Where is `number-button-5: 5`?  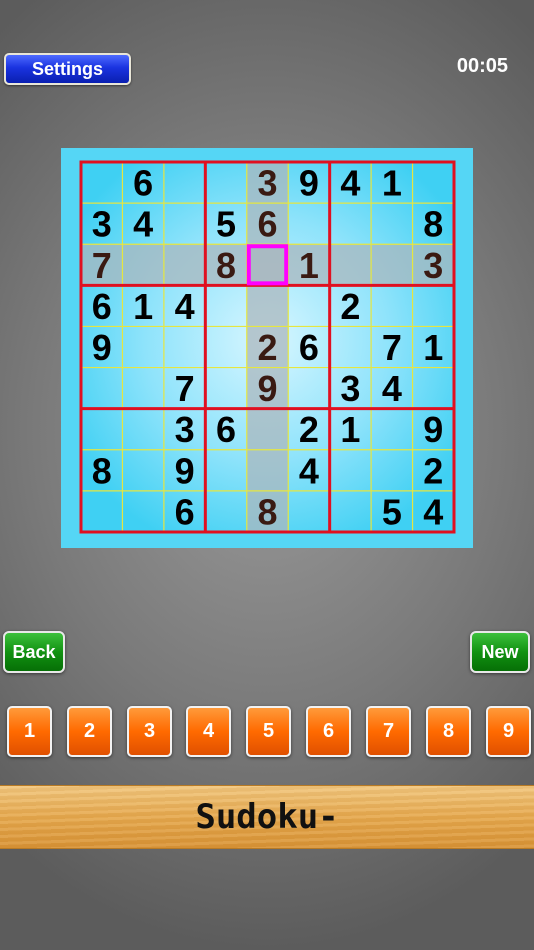 number-button-5: 5 is located at coordinates (268, 731).